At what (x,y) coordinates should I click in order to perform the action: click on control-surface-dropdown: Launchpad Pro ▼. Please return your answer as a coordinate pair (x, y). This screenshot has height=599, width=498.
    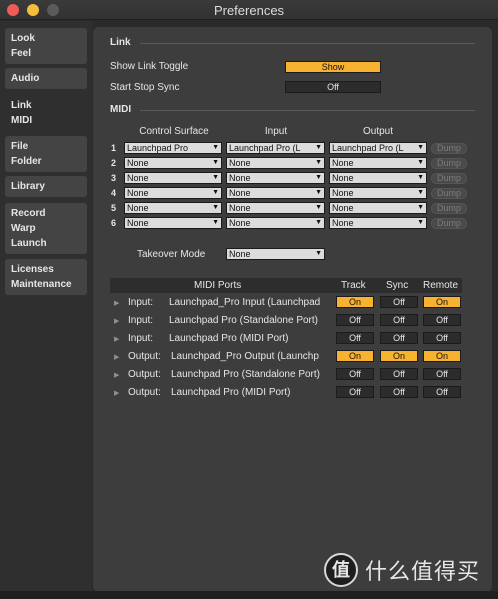
    Looking at the image, I should click on (173, 148).